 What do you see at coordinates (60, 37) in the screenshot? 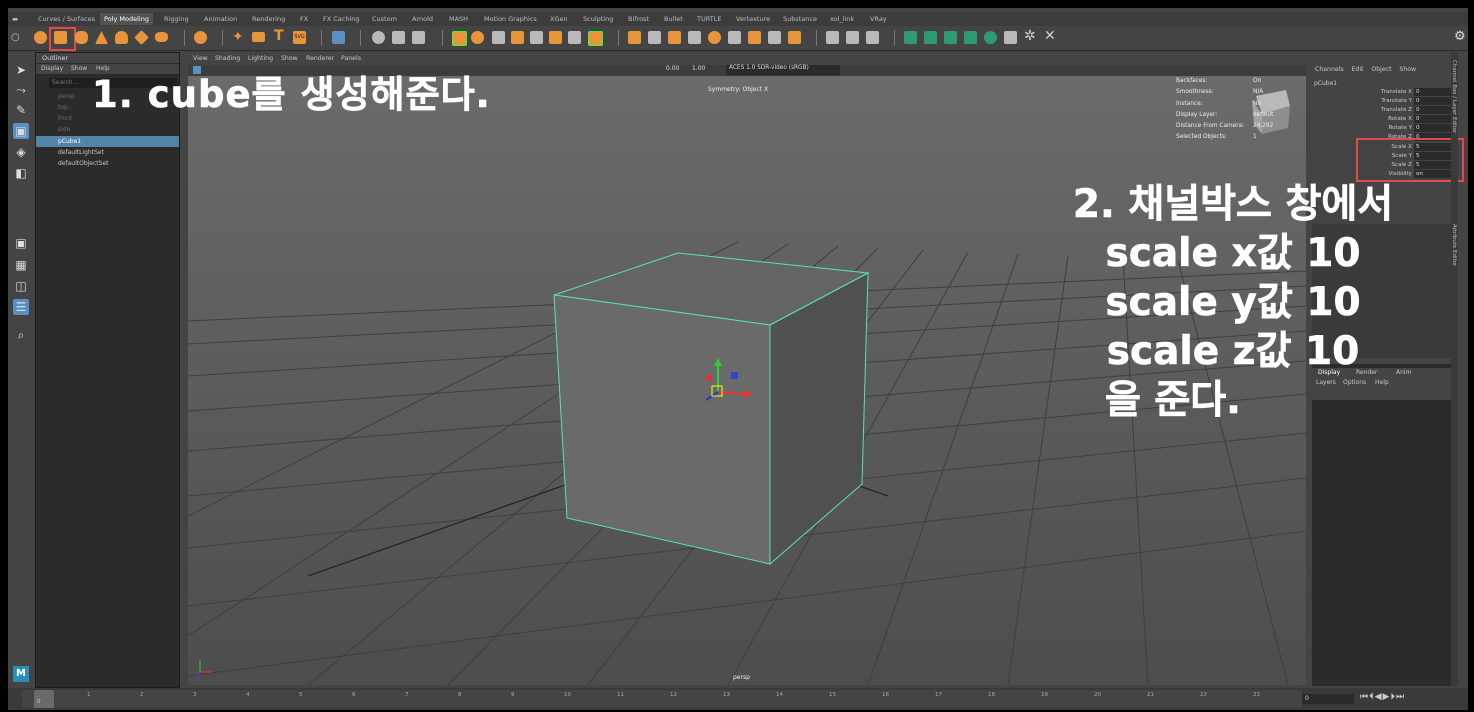
I see `poly-cube-icon` at bounding box center [60, 37].